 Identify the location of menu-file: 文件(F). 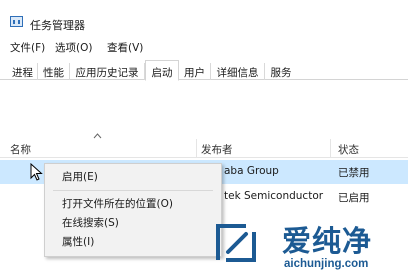
(27, 47).